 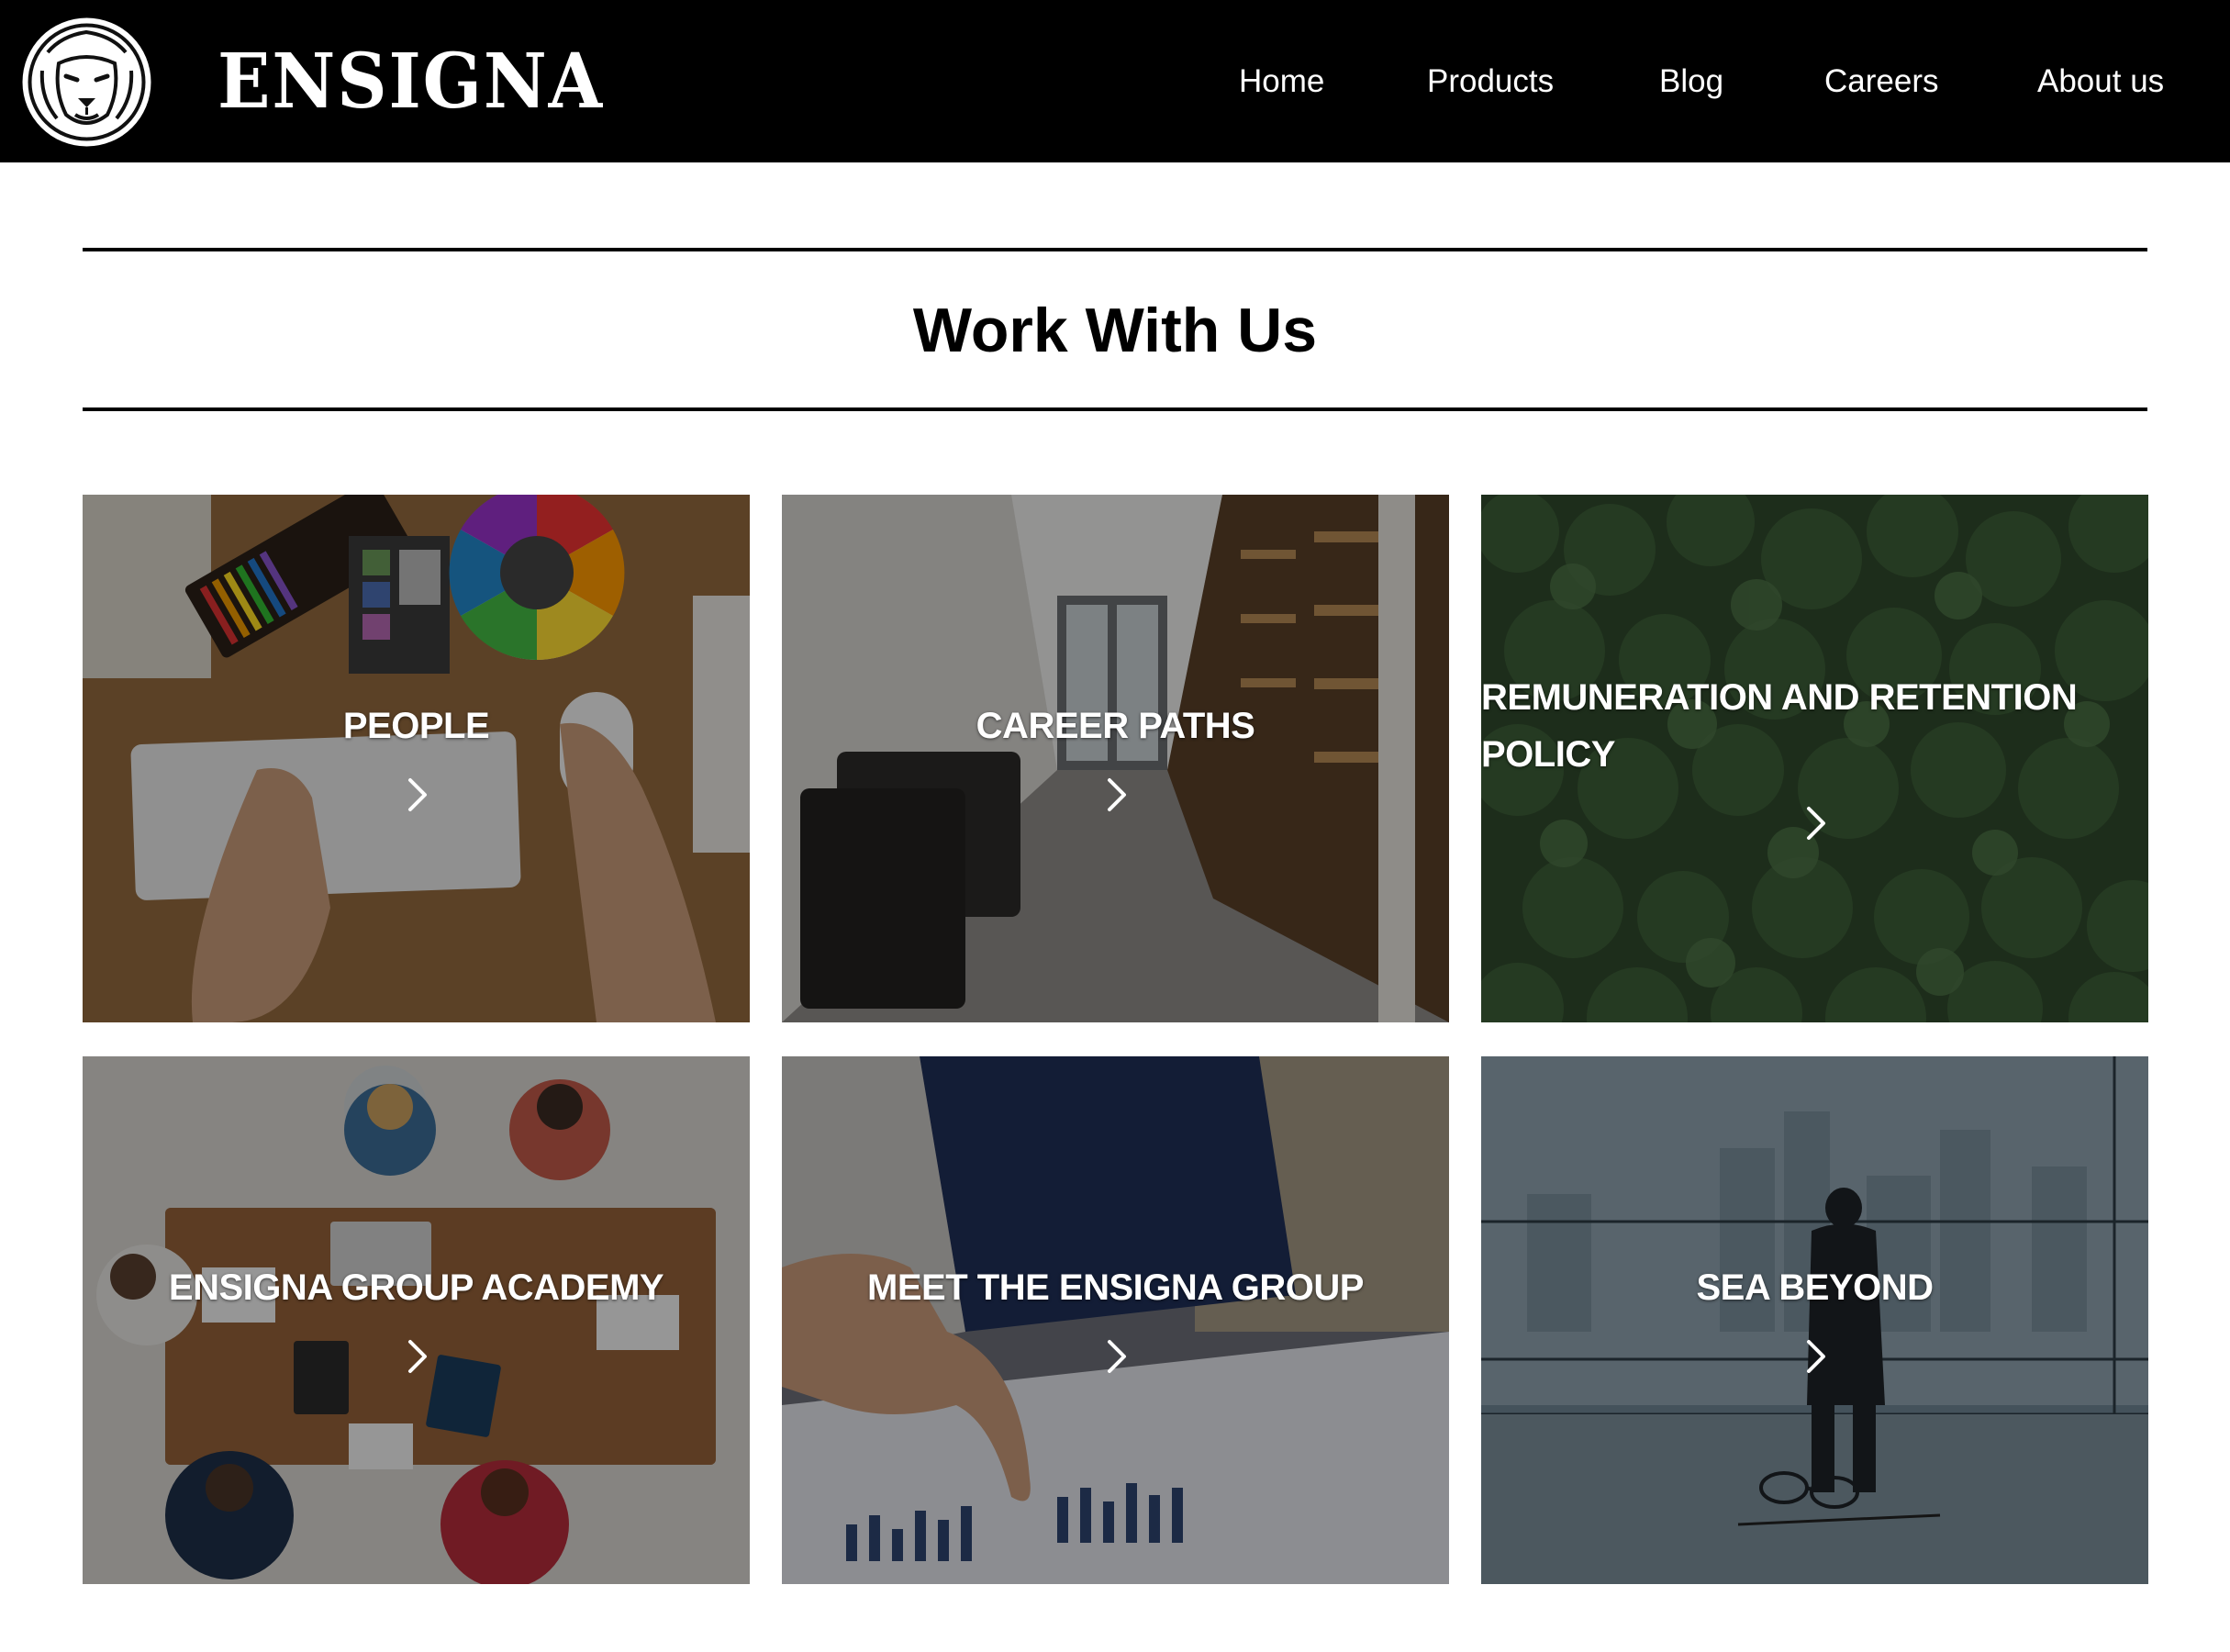 What do you see at coordinates (1691, 82) in the screenshot?
I see `nav-blog: Blog` at bounding box center [1691, 82].